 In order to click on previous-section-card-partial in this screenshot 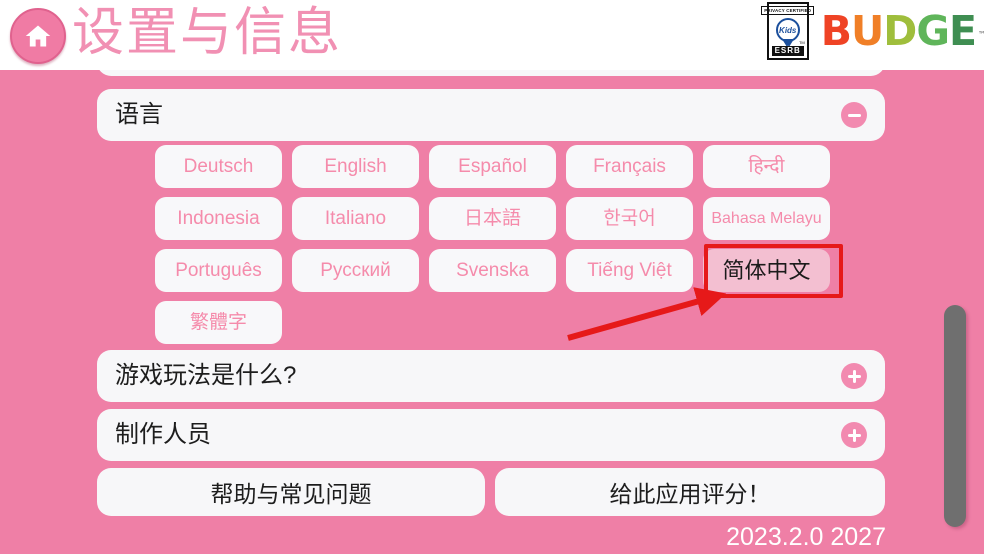, I will do `click(491, 73)`.